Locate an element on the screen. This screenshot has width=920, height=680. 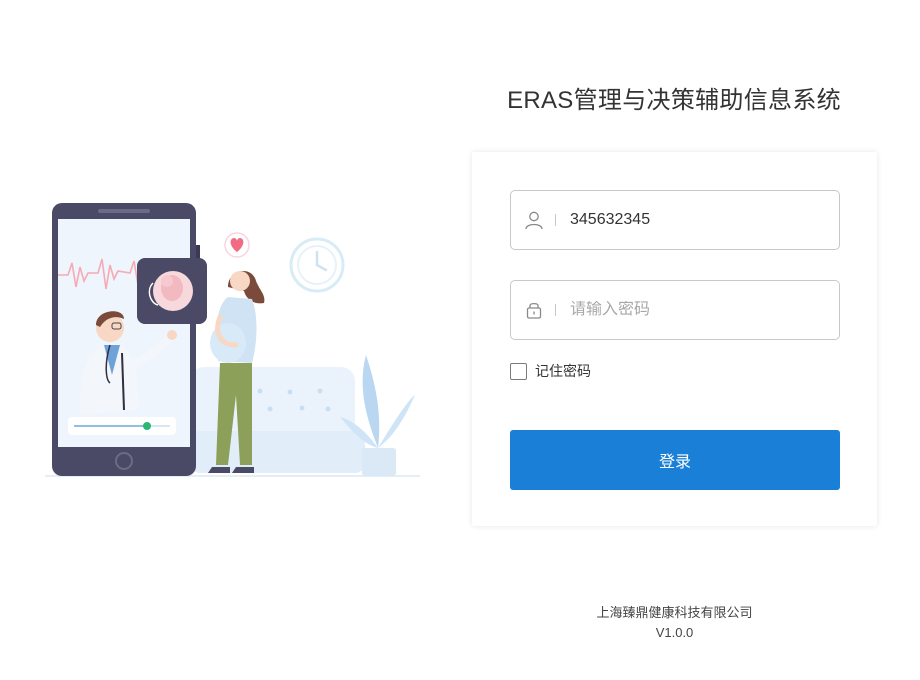
login-button: 登录 is located at coordinates (675, 460).